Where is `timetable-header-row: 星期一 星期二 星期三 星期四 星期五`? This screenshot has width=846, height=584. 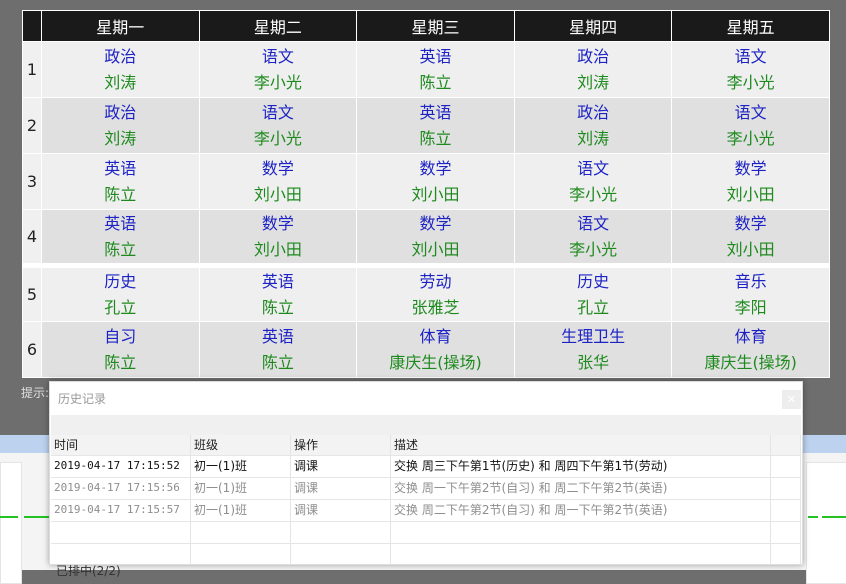 timetable-header-row: 星期一 星期二 星期三 星期四 星期五 is located at coordinates (426, 26).